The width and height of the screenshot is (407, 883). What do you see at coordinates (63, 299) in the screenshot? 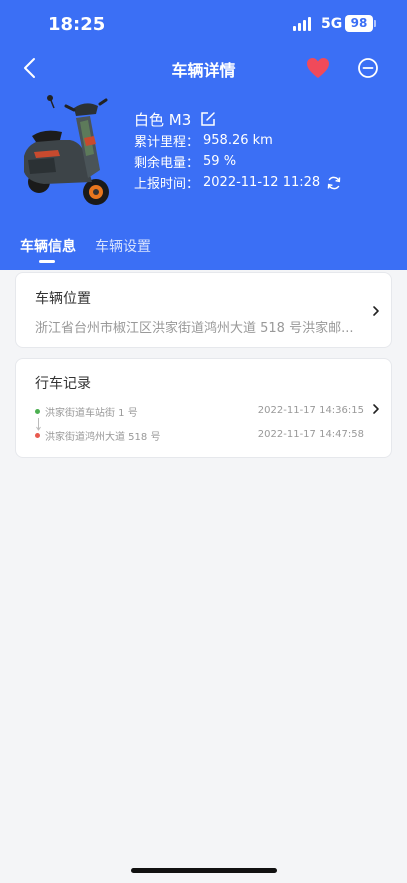
I see `location-title: 车辆位置` at bounding box center [63, 299].